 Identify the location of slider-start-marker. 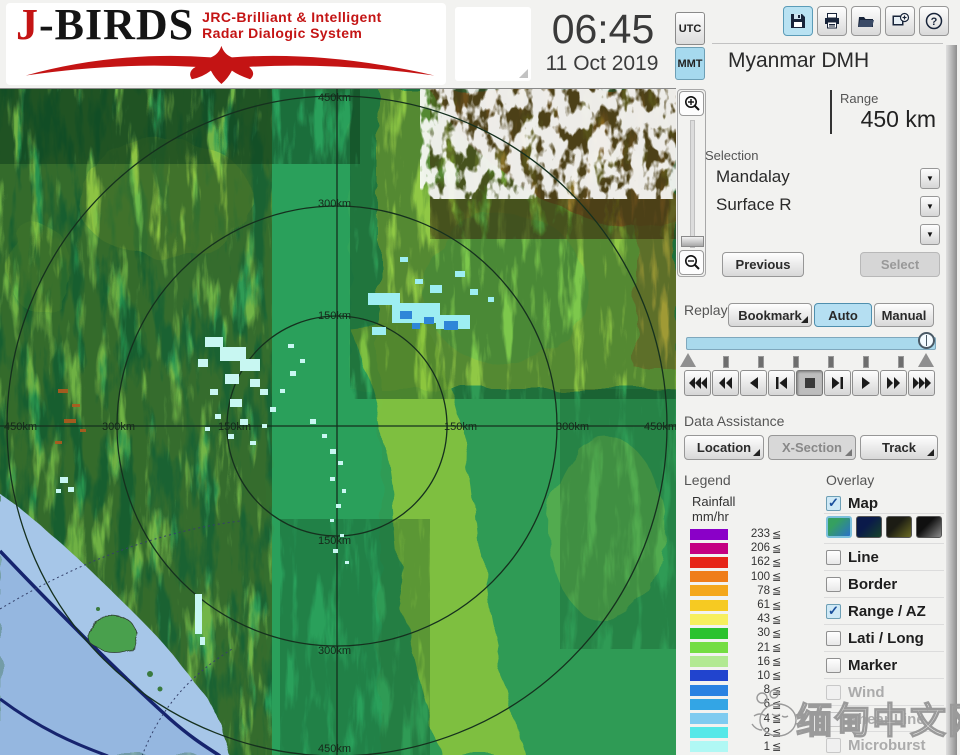
(688, 360).